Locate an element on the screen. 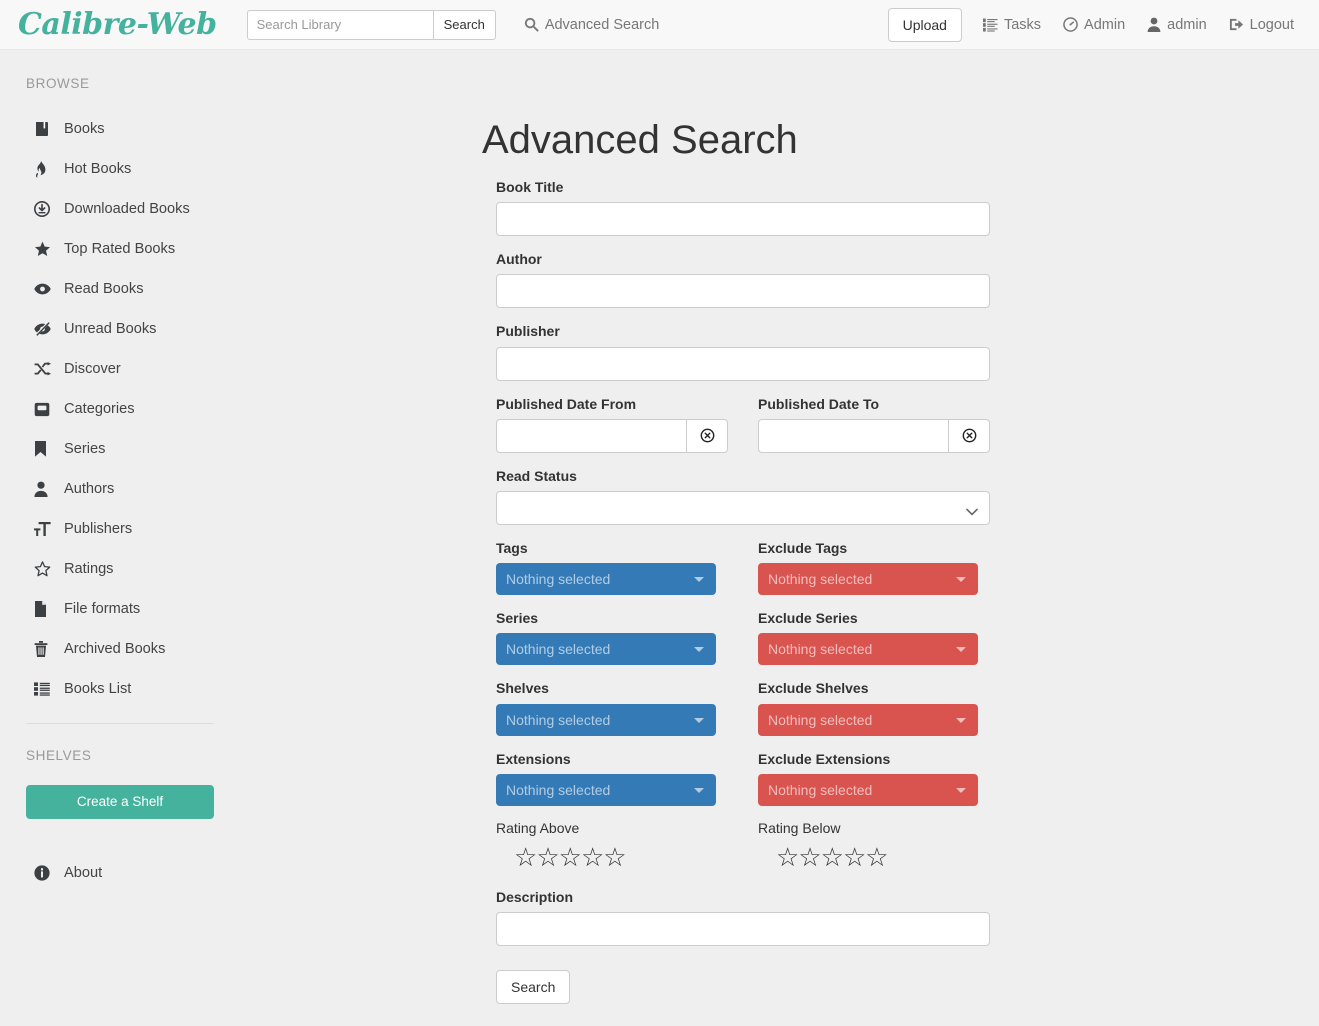 The image size is (1319, 1026). rating-above-stars: ☆☆☆☆☆ is located at coordinates (613, 858).